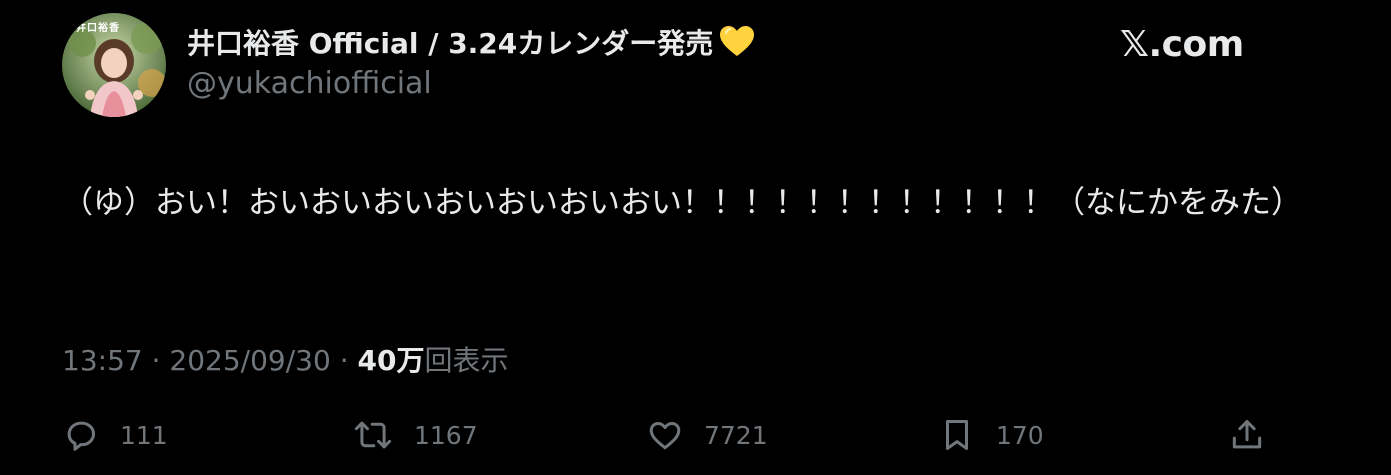 This screenshot has width=1391, height=475. I want to click on repost-count: 1167, so click(446, 435).